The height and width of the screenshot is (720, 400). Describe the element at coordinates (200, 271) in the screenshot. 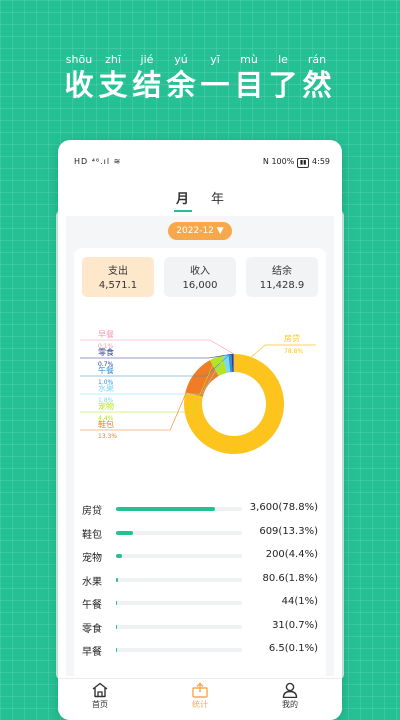

I see `income-label: 收入` at that location.